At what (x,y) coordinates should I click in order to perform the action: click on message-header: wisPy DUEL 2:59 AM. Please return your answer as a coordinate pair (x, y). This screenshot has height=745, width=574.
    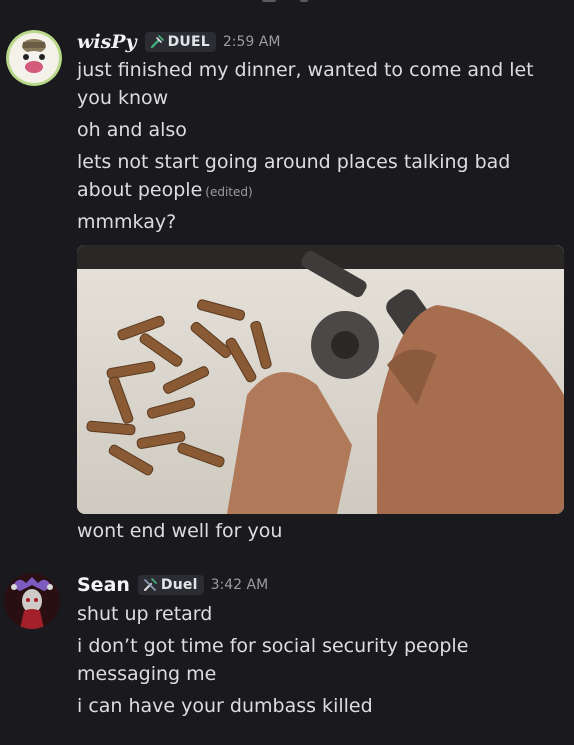
    Looking at the image, I should click on (178, 42).